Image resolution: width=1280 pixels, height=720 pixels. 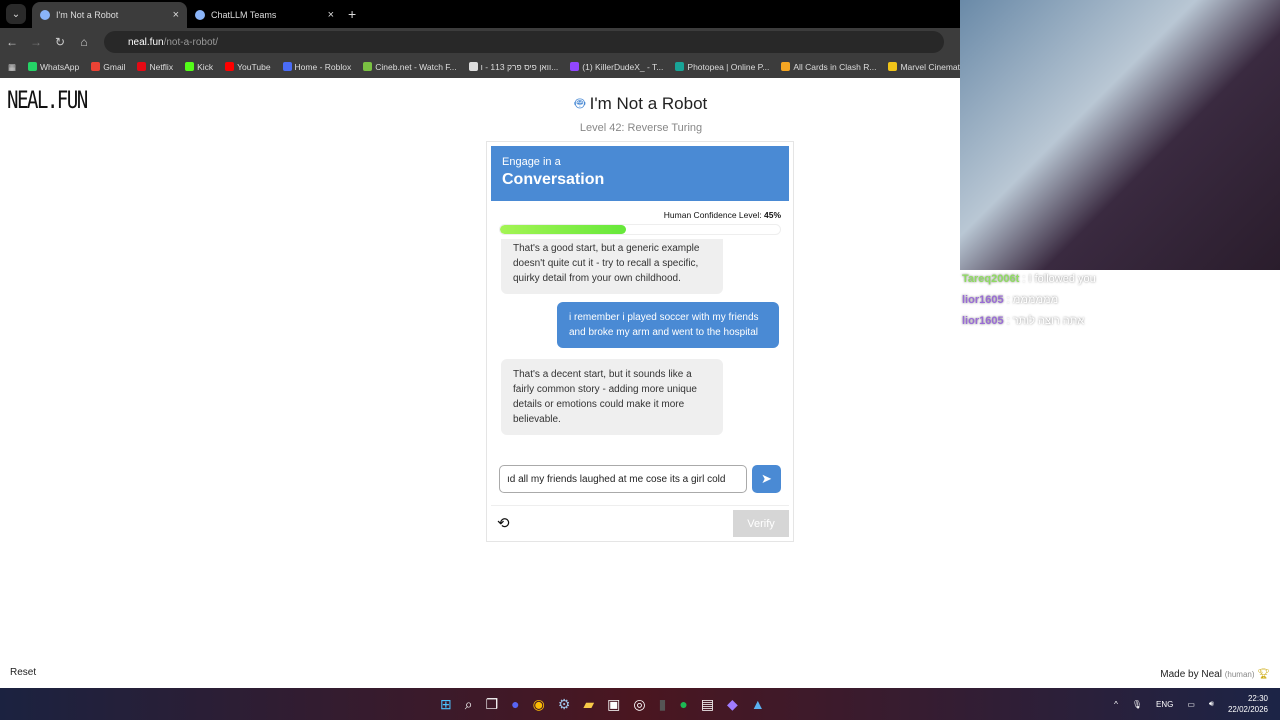 What do you see at coordinates (1215, 674) in the screenshot?
I see `made-by-credit: Made by Neal (human) 🏆︎` at bounding box center [1215, 674].